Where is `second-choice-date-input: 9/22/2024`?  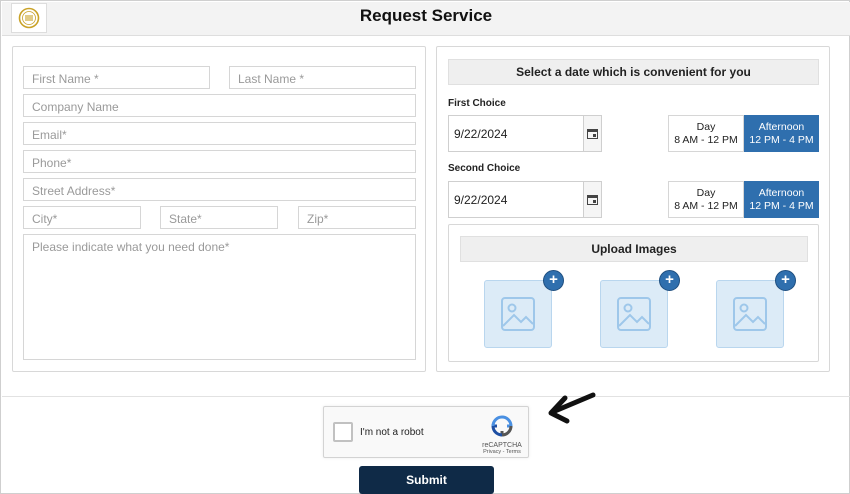
second-choice-date-input: 9/22/2024 is located at coordinates (525, 199).